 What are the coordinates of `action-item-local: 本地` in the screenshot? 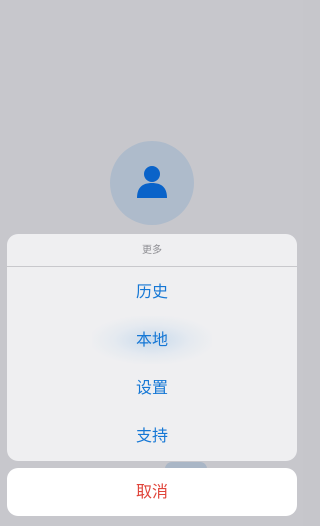 It's located at (152, 340).